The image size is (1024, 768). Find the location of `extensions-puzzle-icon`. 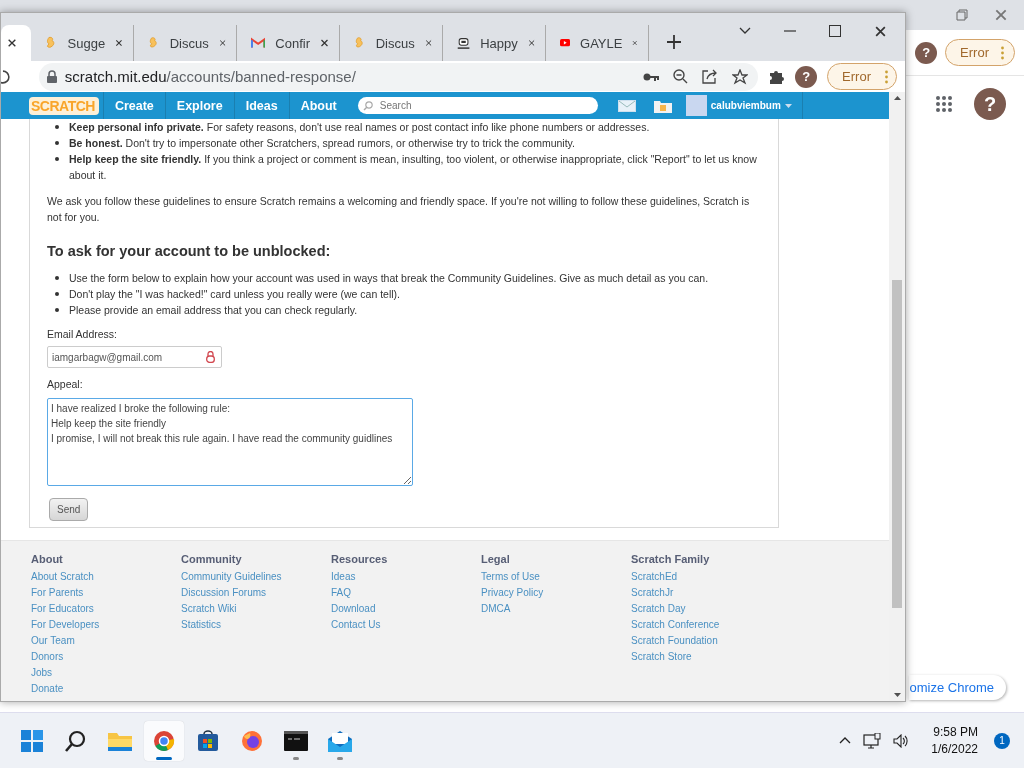

extensions-puzzle-icon is located at coordinates (777, 76).